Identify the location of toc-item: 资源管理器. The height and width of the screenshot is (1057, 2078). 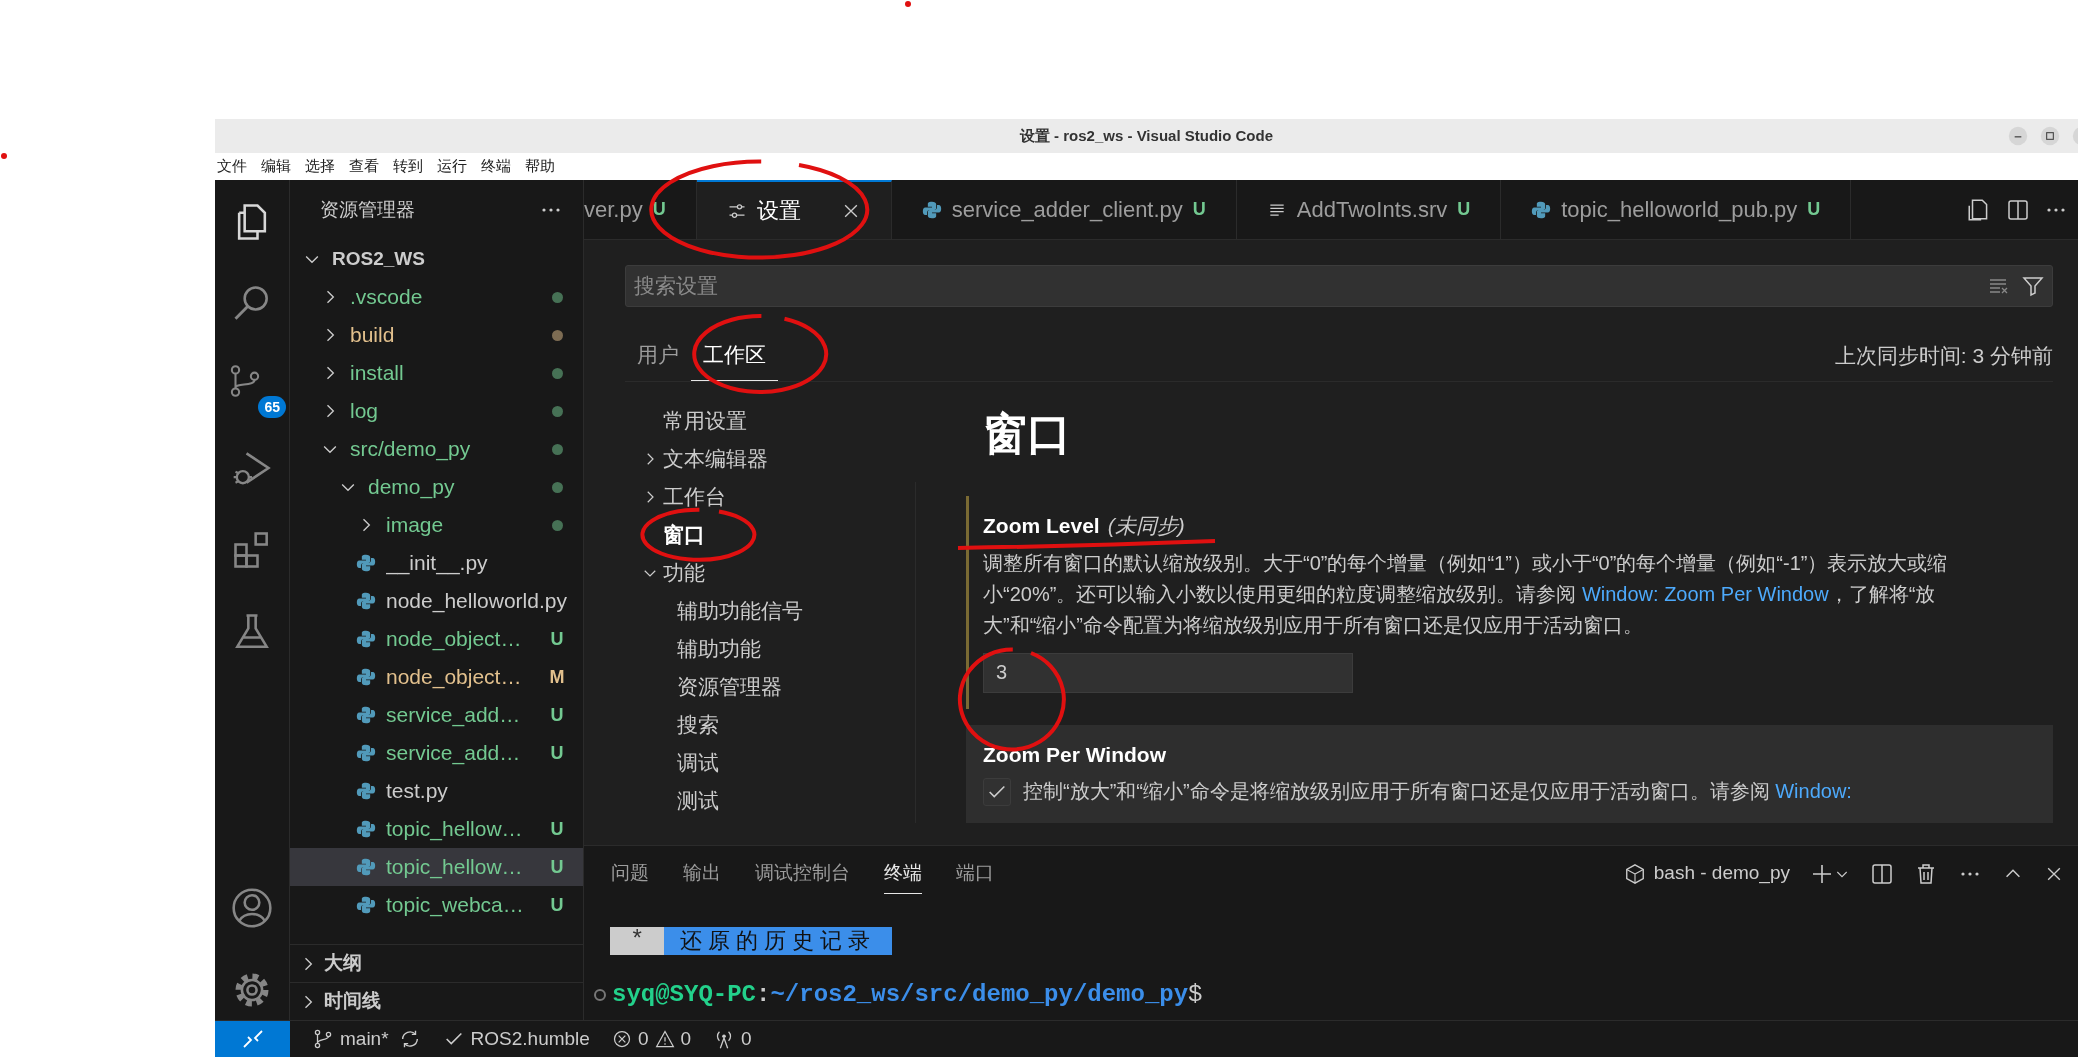
(729, 687).